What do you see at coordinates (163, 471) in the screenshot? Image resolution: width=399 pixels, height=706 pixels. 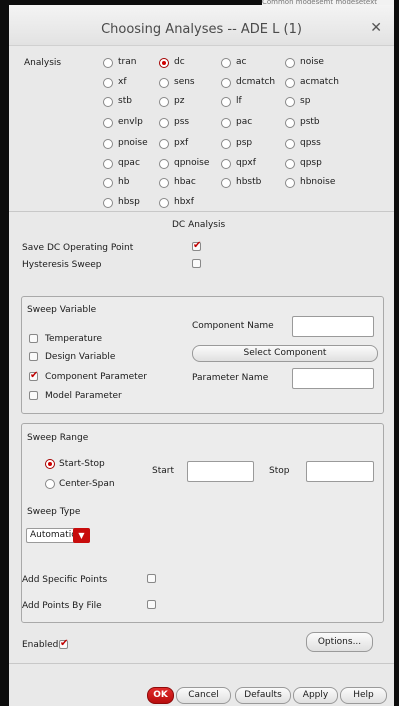 I see `start-label: Start` at bounding box center [163, 471].